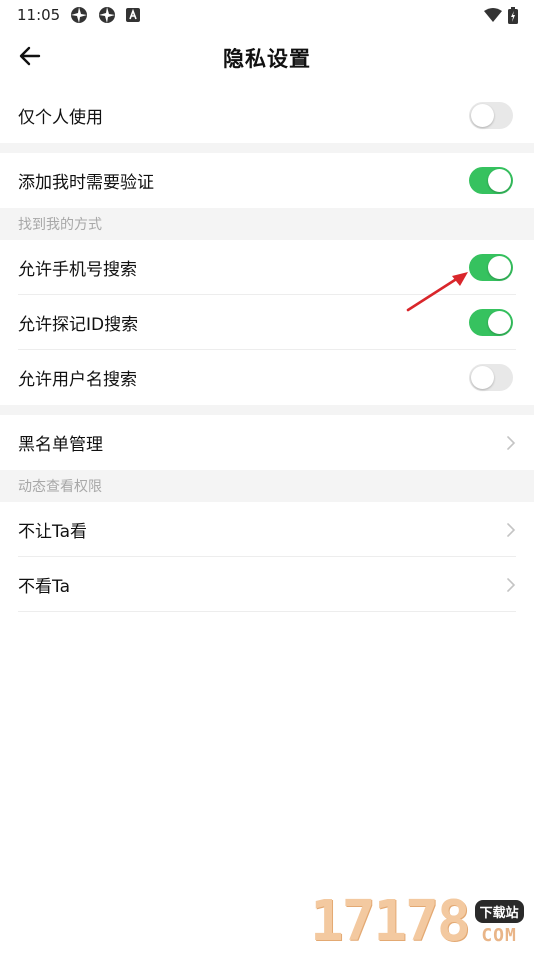  I want to click on tanji-id-search-toggle, so click(491, 322).